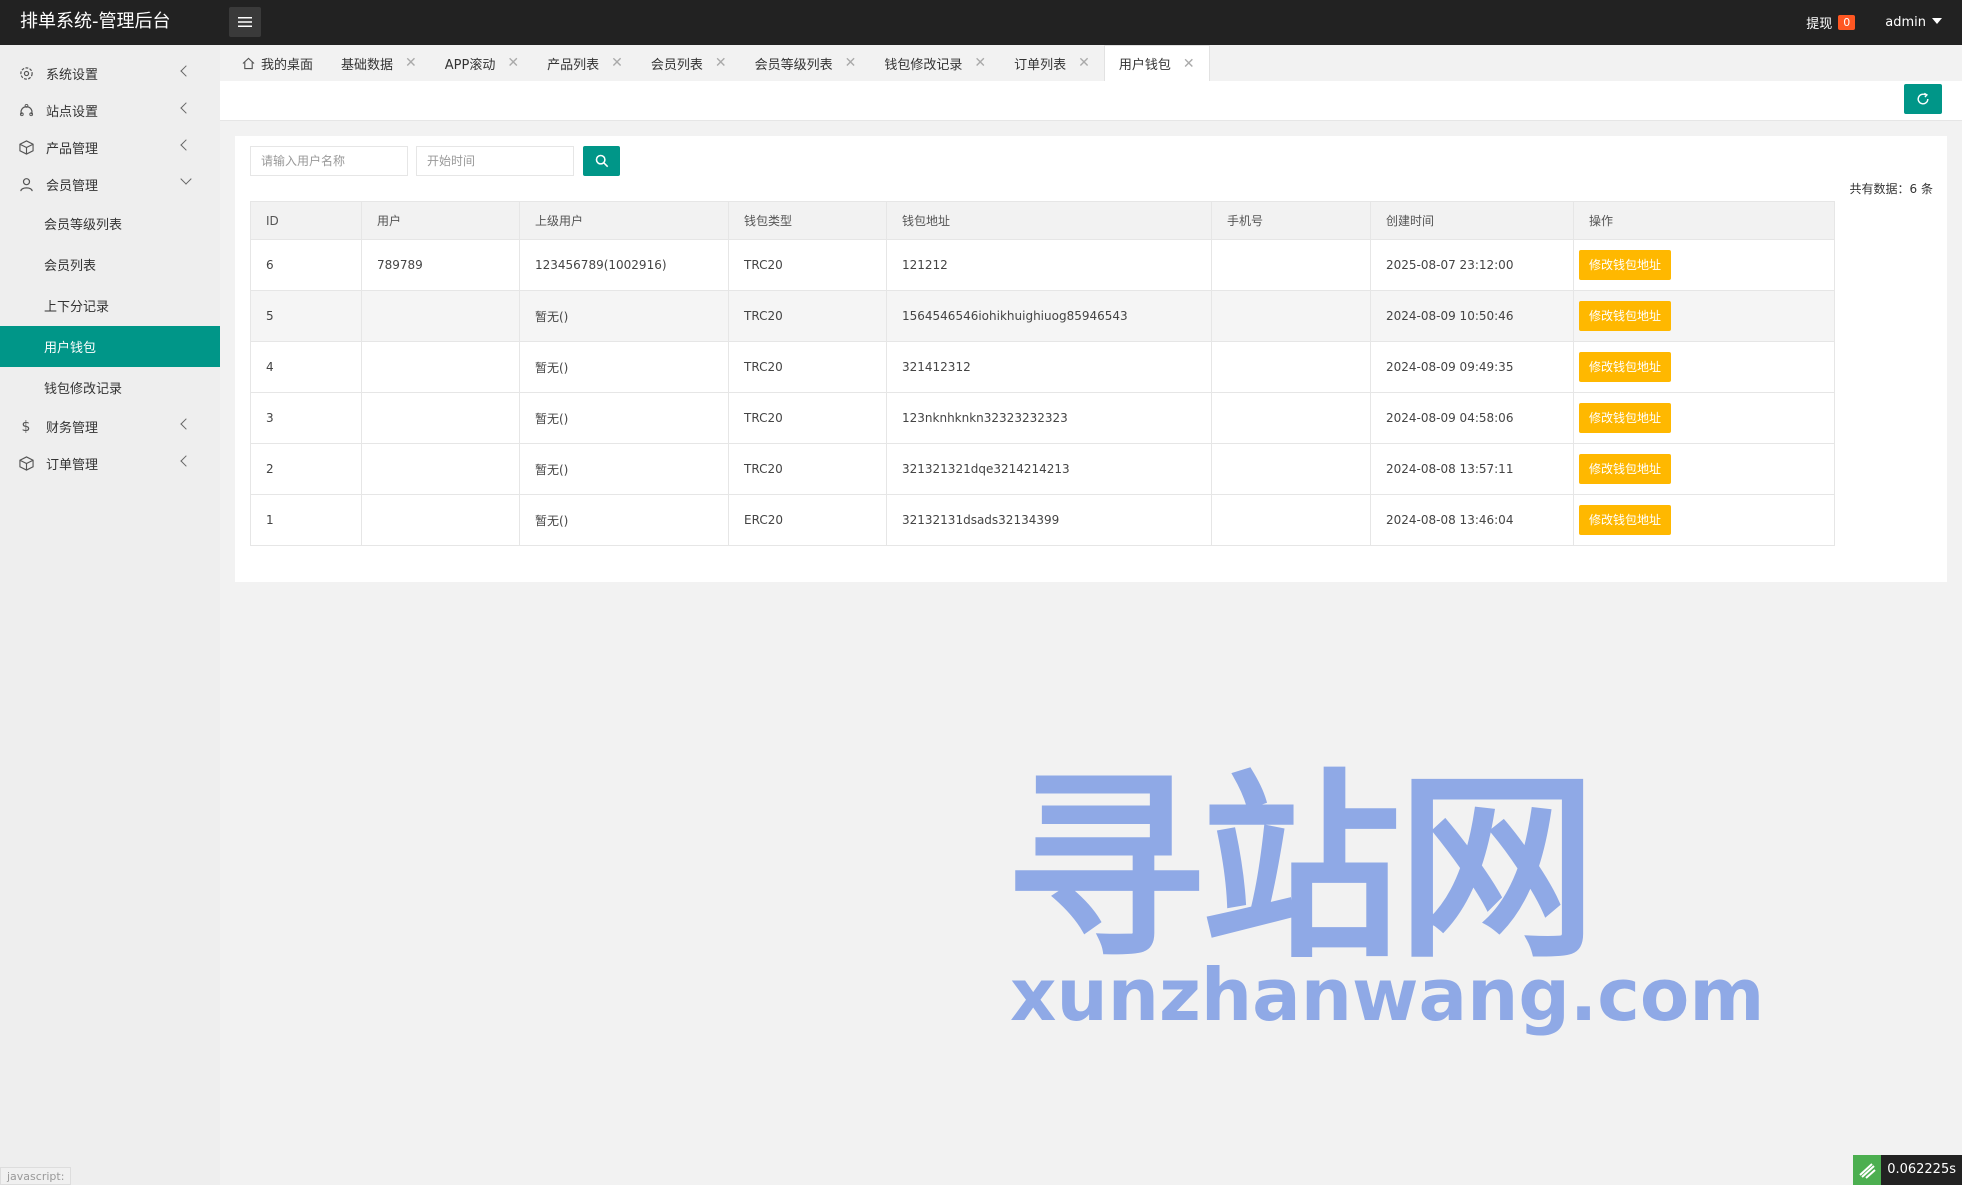  Describe the element at coordinates (26, 111) in the screenshot. I see `site-icon` at that location.